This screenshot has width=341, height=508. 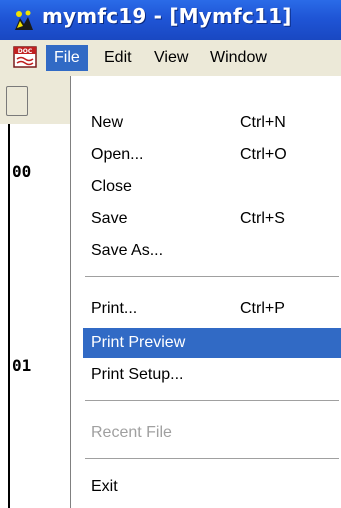 What do you see at coordinates (212, 123) in the screenshot?
I see `menu-item-new: New Ctrl+N` at bounding box center [212, 123].